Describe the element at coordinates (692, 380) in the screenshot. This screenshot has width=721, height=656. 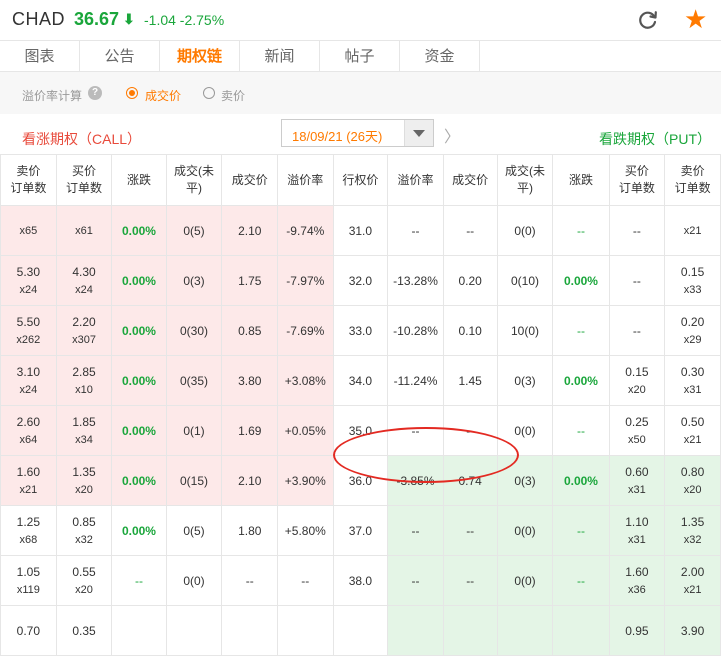
I see `put-ask: 0.30 x31` at that location.